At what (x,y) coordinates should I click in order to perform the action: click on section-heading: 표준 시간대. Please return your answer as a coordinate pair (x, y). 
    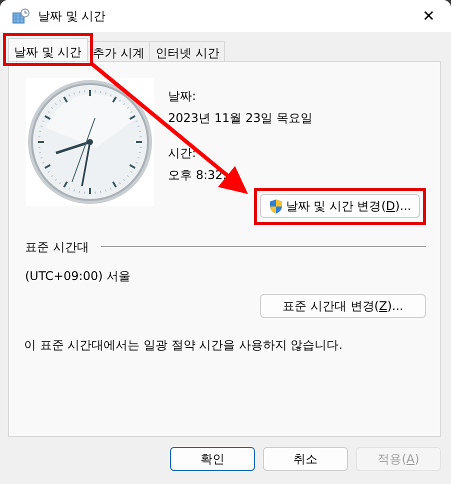
    Looking at the image, I should click on (57, 247).